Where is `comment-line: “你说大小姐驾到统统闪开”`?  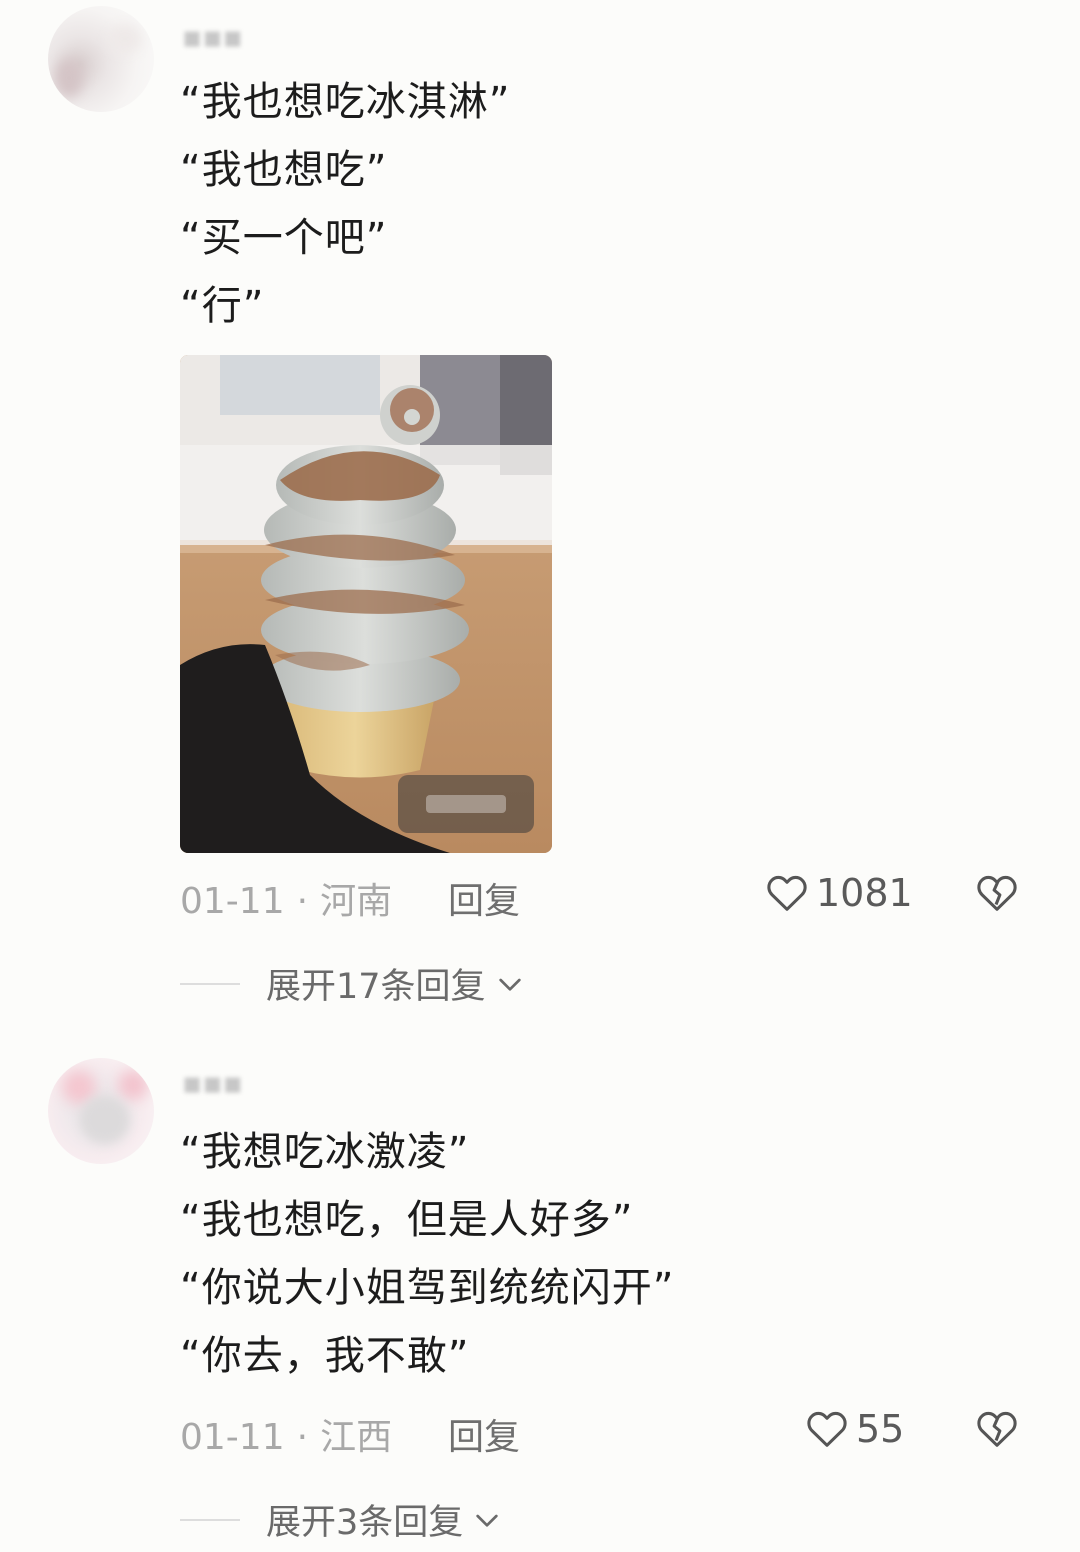
comment-line: “你说大小姐驾到统统闪开” is located at coordinates (427, 1288).